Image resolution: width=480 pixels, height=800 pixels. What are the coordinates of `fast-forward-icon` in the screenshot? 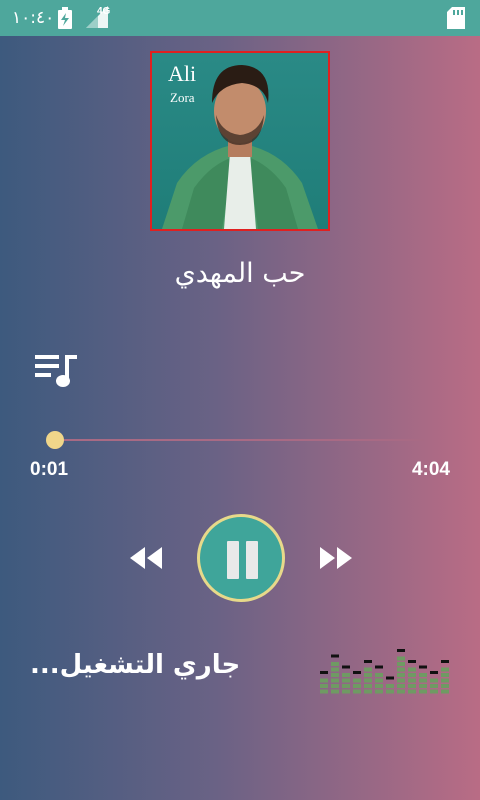 It's located at (336, 558).